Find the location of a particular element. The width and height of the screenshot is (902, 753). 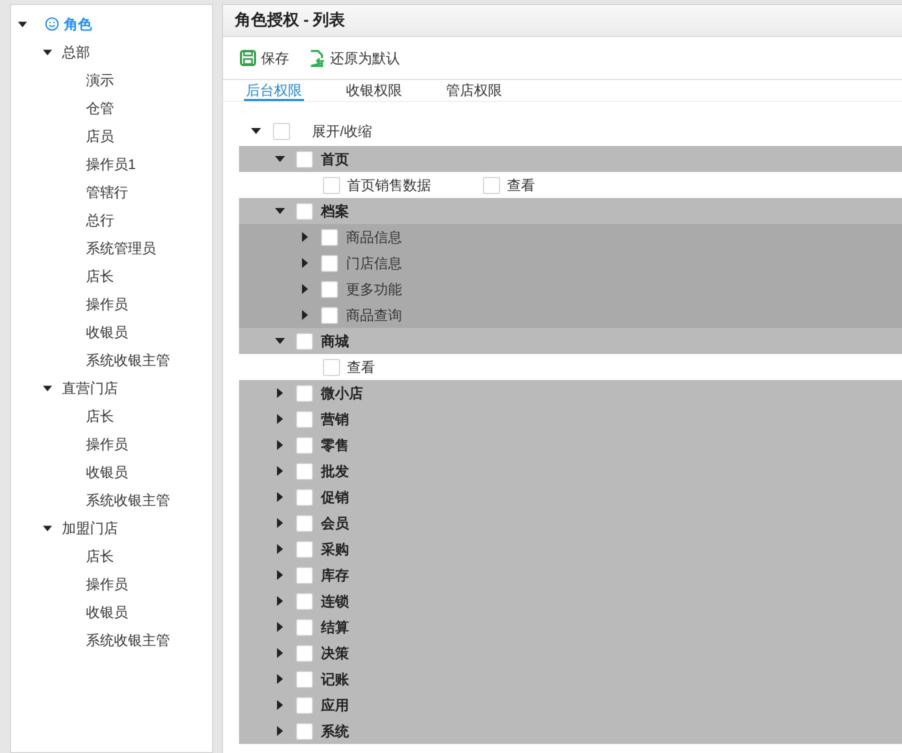

permission-group: 营销 is located at coordinates (335, 419).